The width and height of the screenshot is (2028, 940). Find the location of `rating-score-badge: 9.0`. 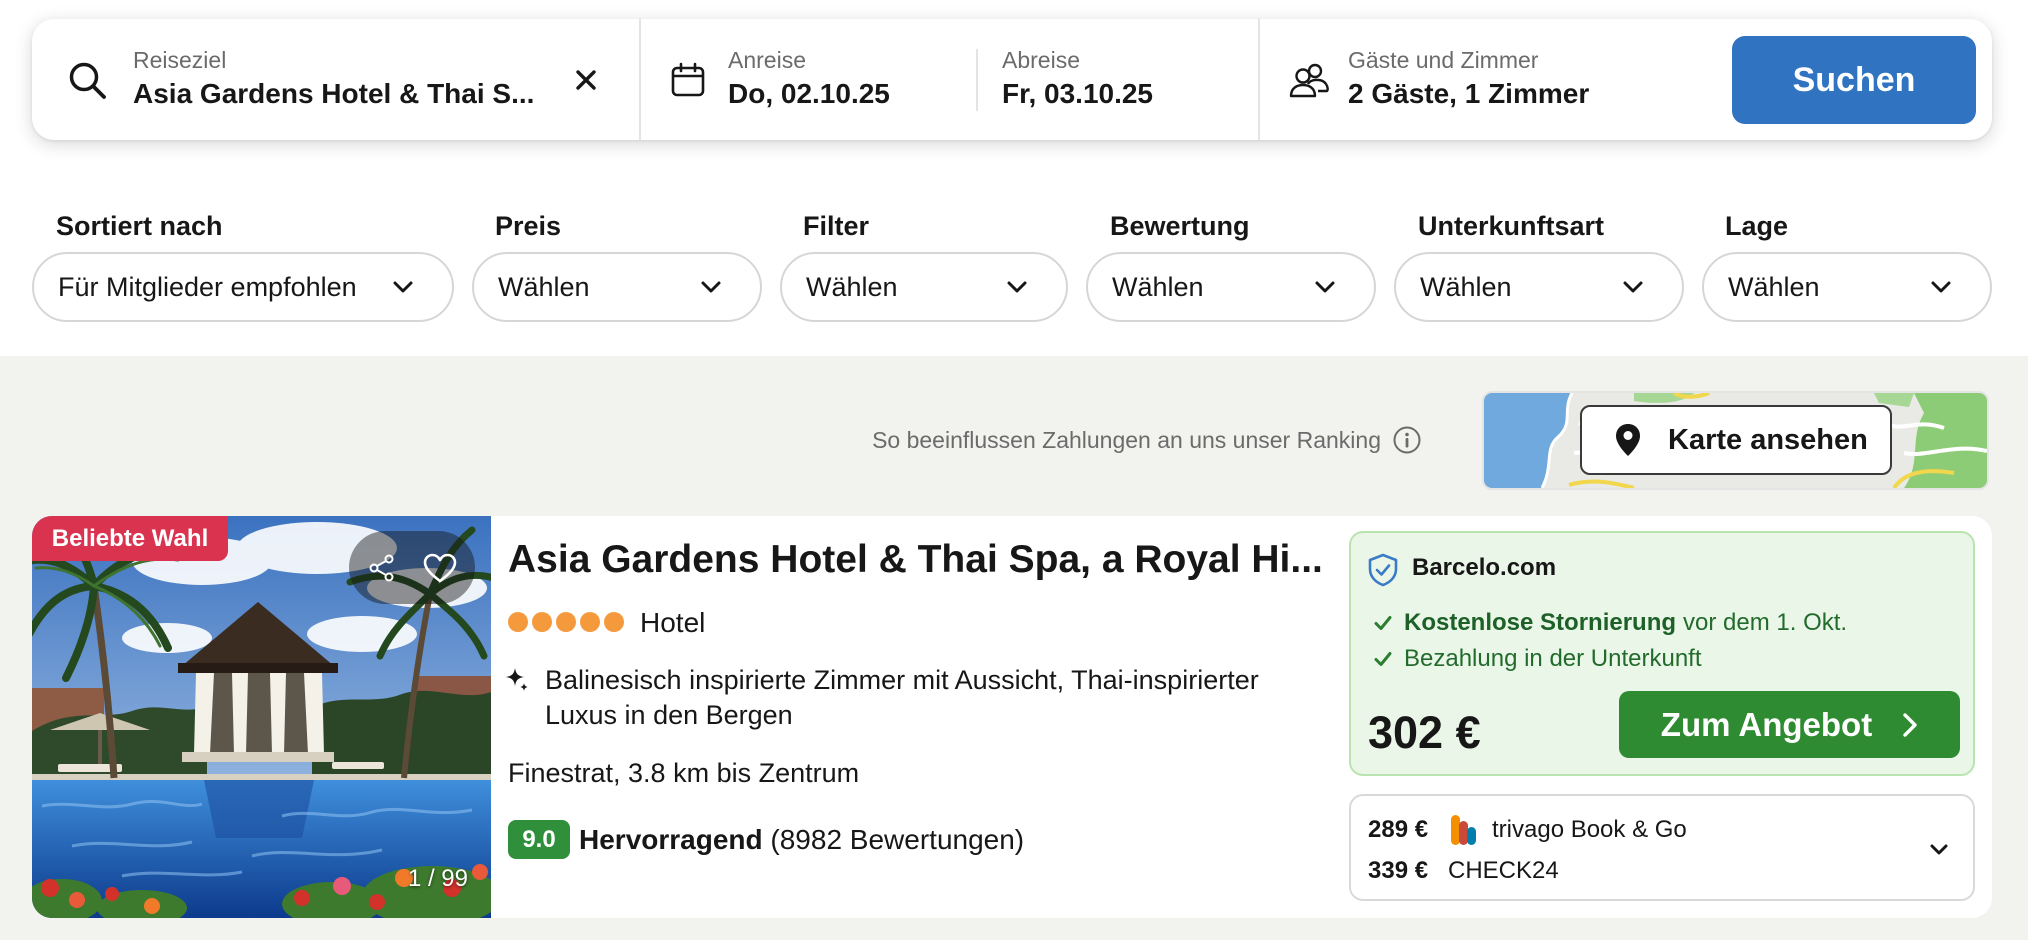

rating-score-badge: 9.0 is located at coordinates (539, 839).